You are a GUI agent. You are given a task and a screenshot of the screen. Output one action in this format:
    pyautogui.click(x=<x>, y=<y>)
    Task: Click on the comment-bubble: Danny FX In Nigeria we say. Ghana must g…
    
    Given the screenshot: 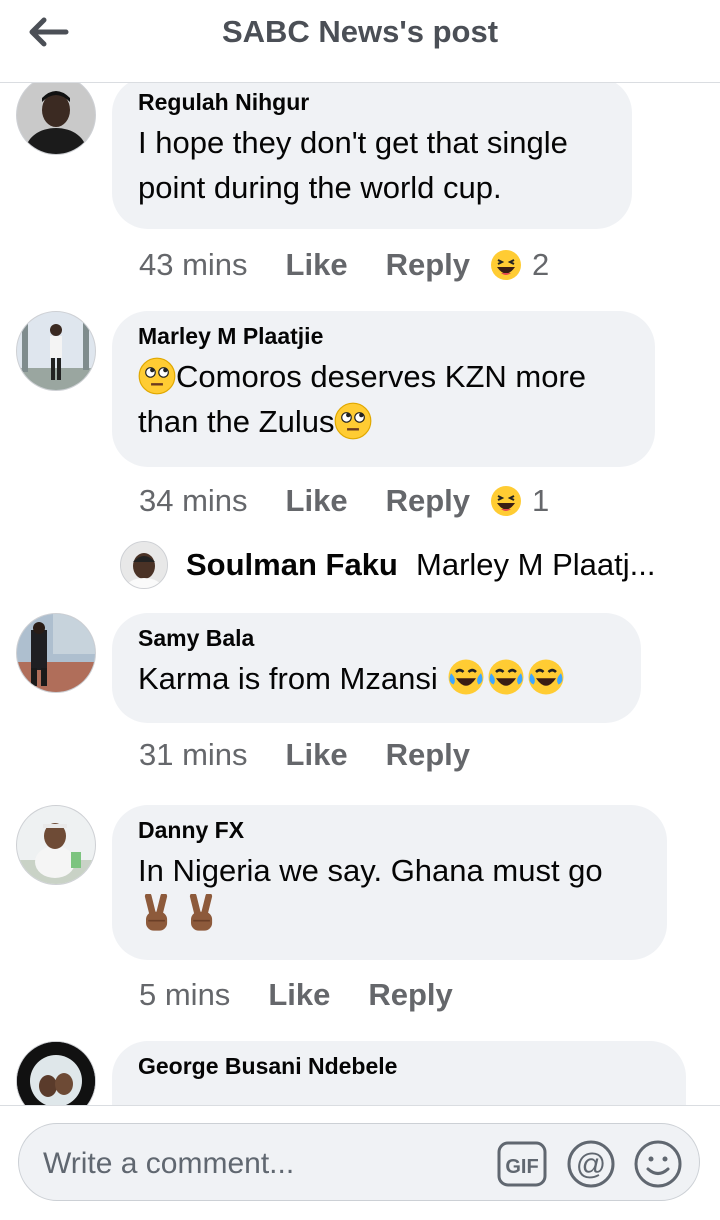 What is the action you would take?
    pyautogui.click(x=389, y=882)
    